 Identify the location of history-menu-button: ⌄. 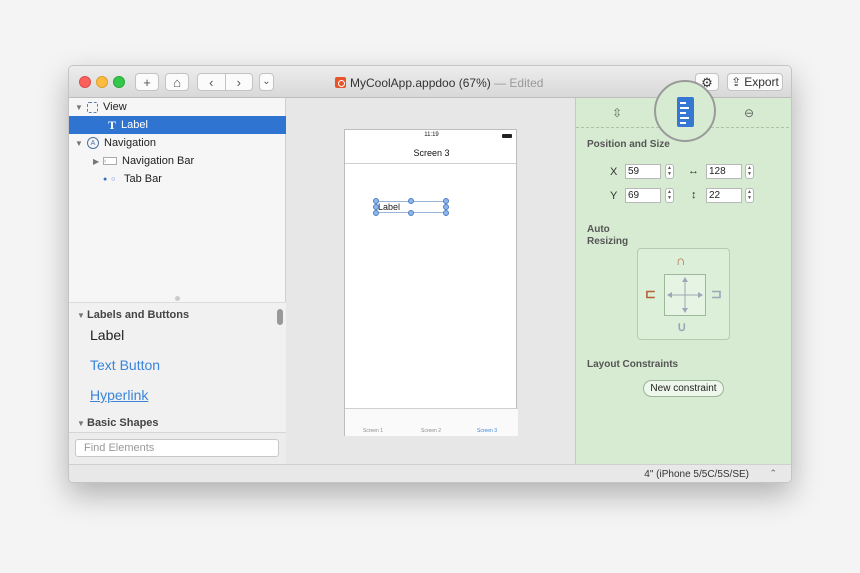
(266, 82).